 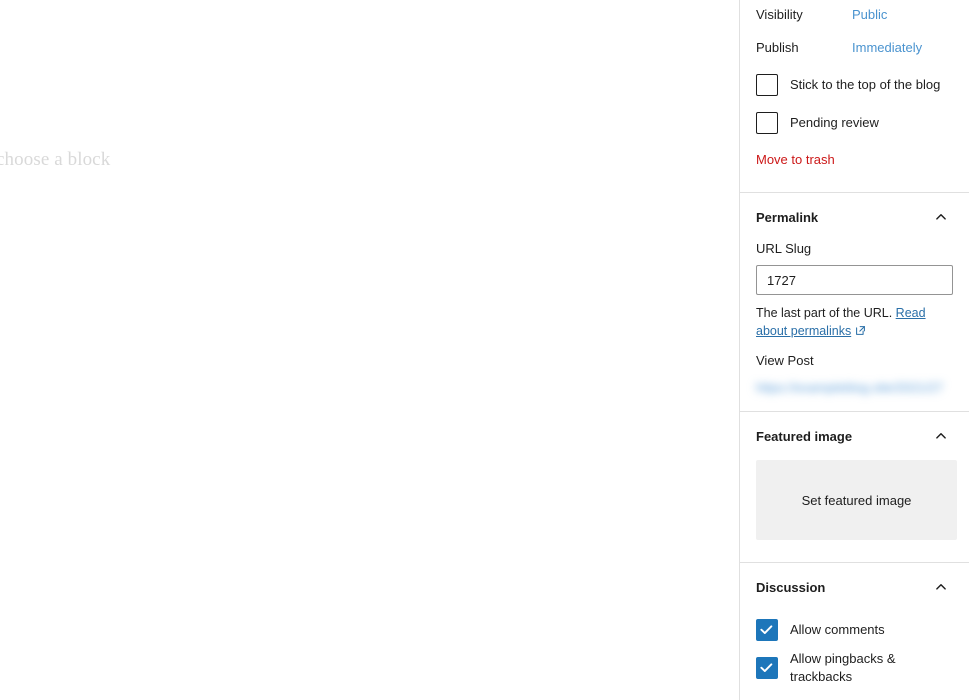 What do you see at coordinates (854, 587) in the screenshot?
I see `discussion-panel-header: Discussion` at bounding box center [854, 587].